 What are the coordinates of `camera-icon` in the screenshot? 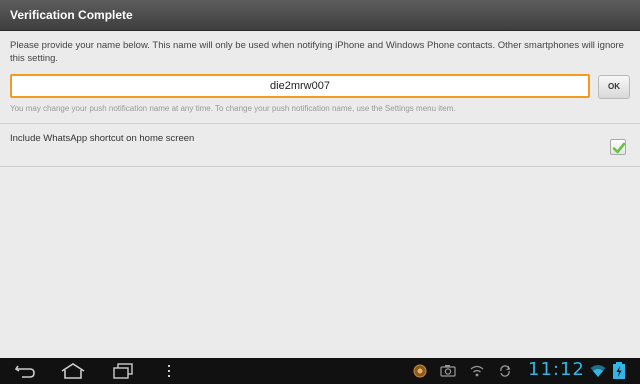 It's located at (448, 371).